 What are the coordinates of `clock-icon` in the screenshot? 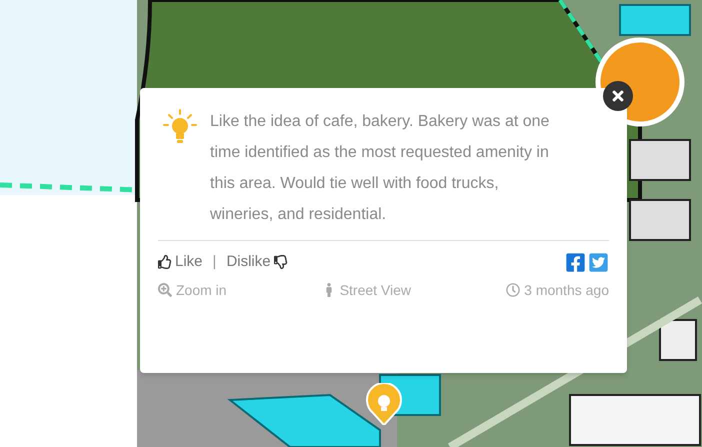 It's located at (513, 290).